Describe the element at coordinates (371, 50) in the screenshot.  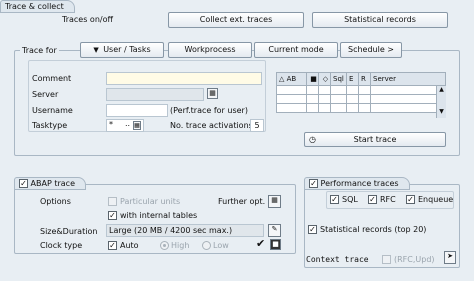
I see `tab-schedule: Schedule >` at that location.